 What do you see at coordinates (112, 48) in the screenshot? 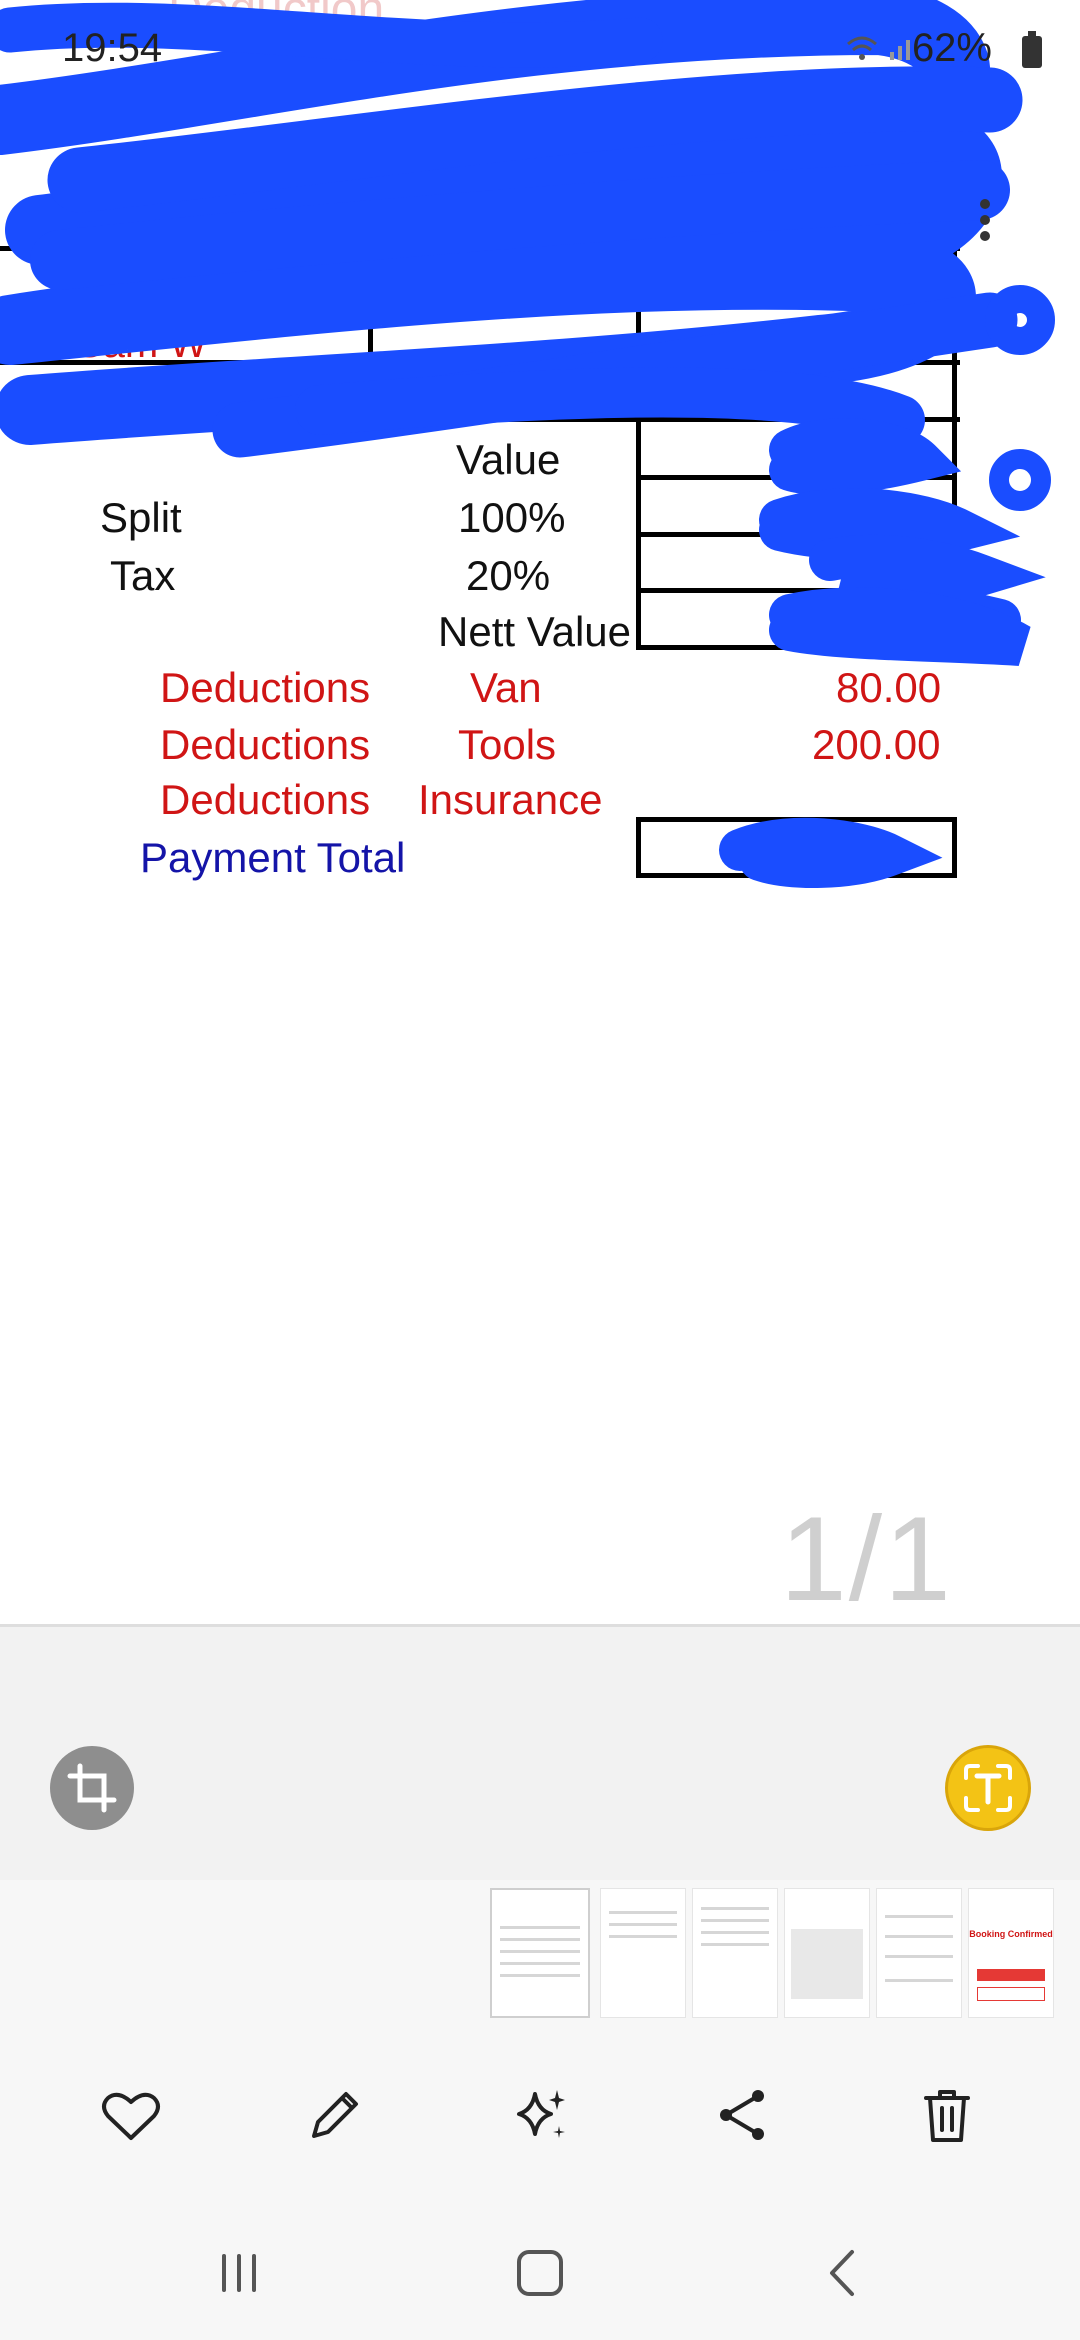
I see `status-time: 19:54` at bounding box center [112, 48].